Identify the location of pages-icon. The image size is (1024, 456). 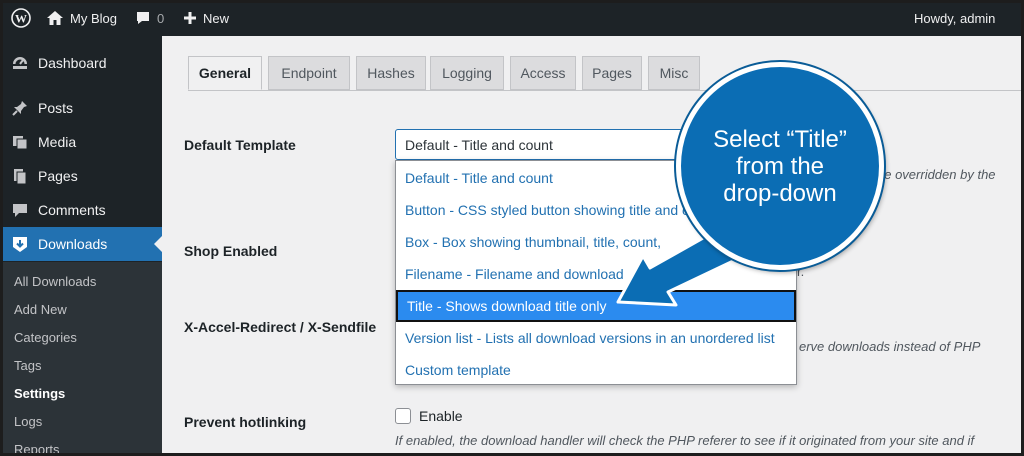
(20, 176).